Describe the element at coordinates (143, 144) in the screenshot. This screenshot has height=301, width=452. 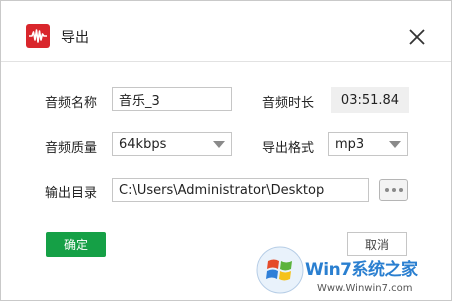
I see `audio-quality-value: 64kbps` at that location.